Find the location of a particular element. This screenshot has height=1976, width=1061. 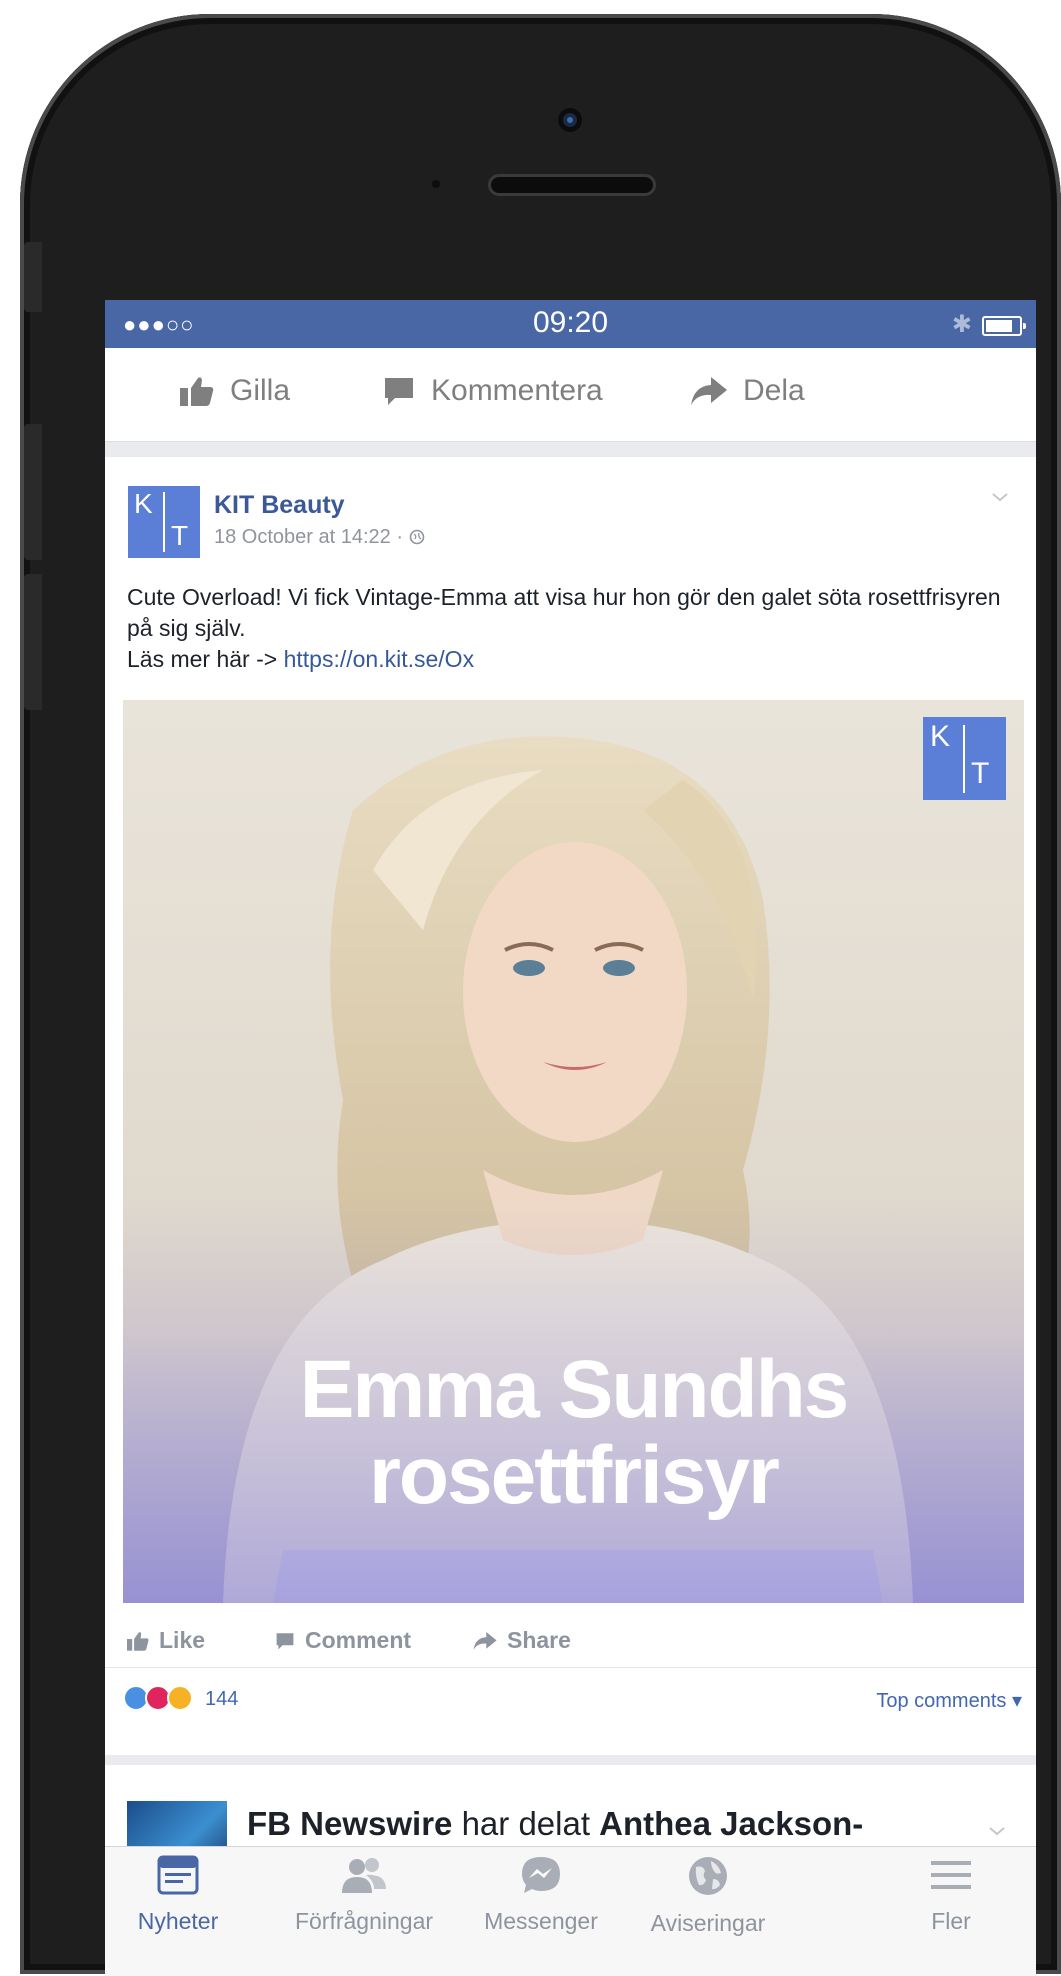

news-feed-icon is located at coordinates (178, 1875).